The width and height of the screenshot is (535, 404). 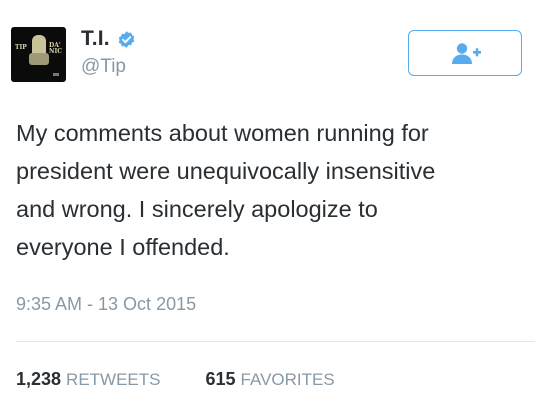 I want to click on favorites-stat: 615 FAVORITES, so click(x=270, y=379).